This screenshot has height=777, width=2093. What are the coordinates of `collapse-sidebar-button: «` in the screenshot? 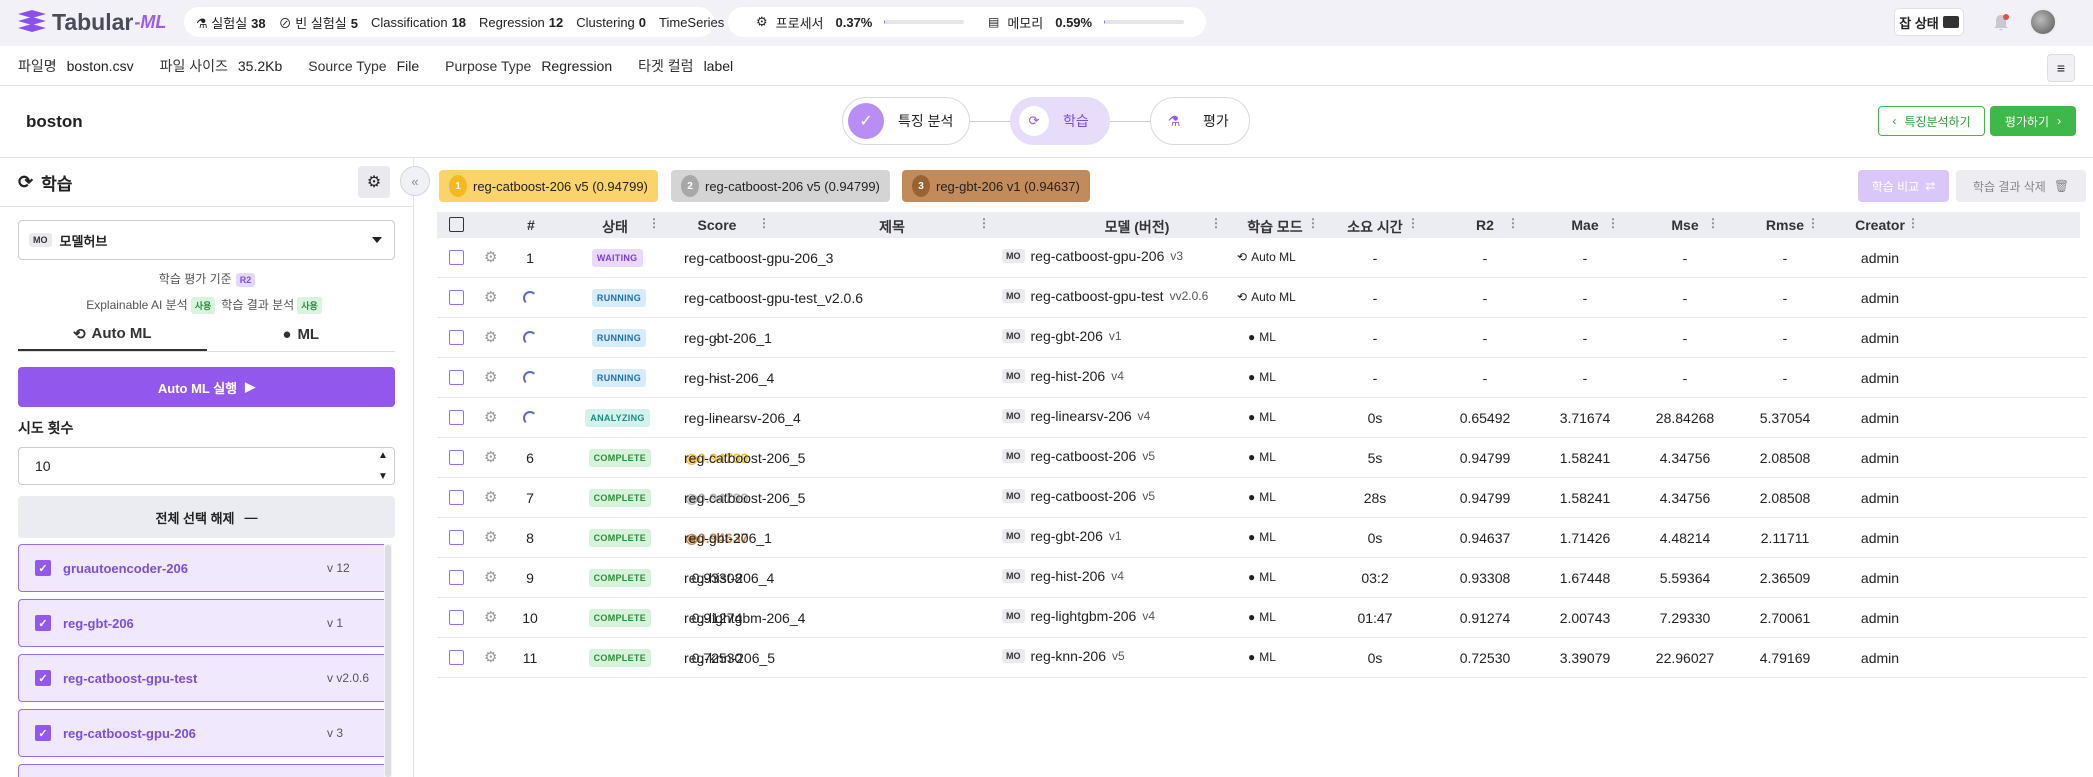 It's located at (415, 181).